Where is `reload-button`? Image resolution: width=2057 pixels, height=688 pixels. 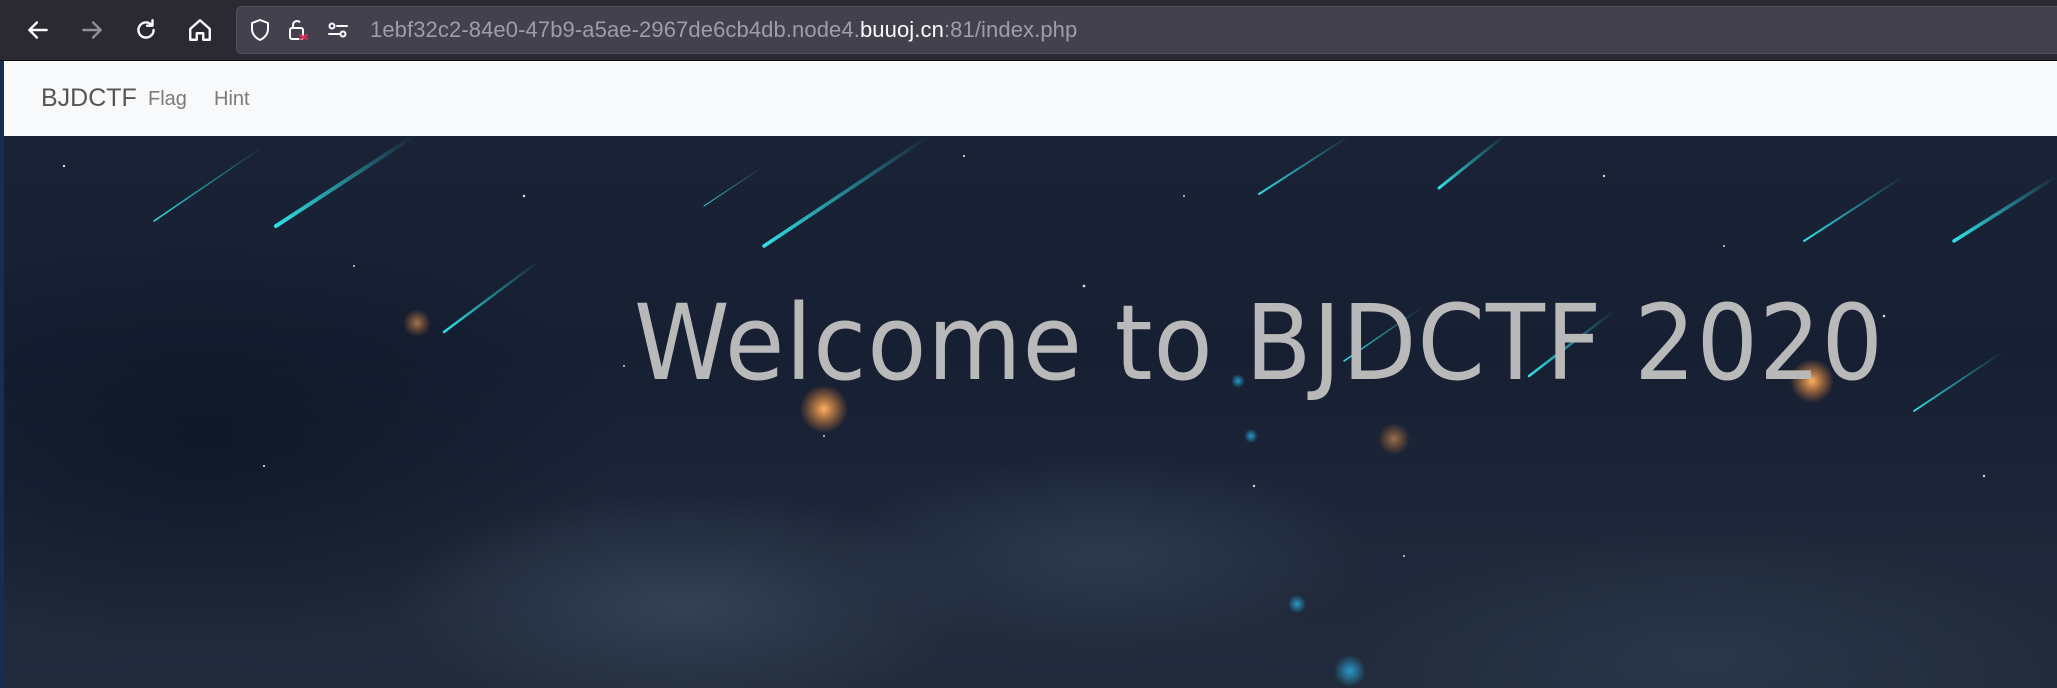 reload-button is located at coordinates (146, 30).